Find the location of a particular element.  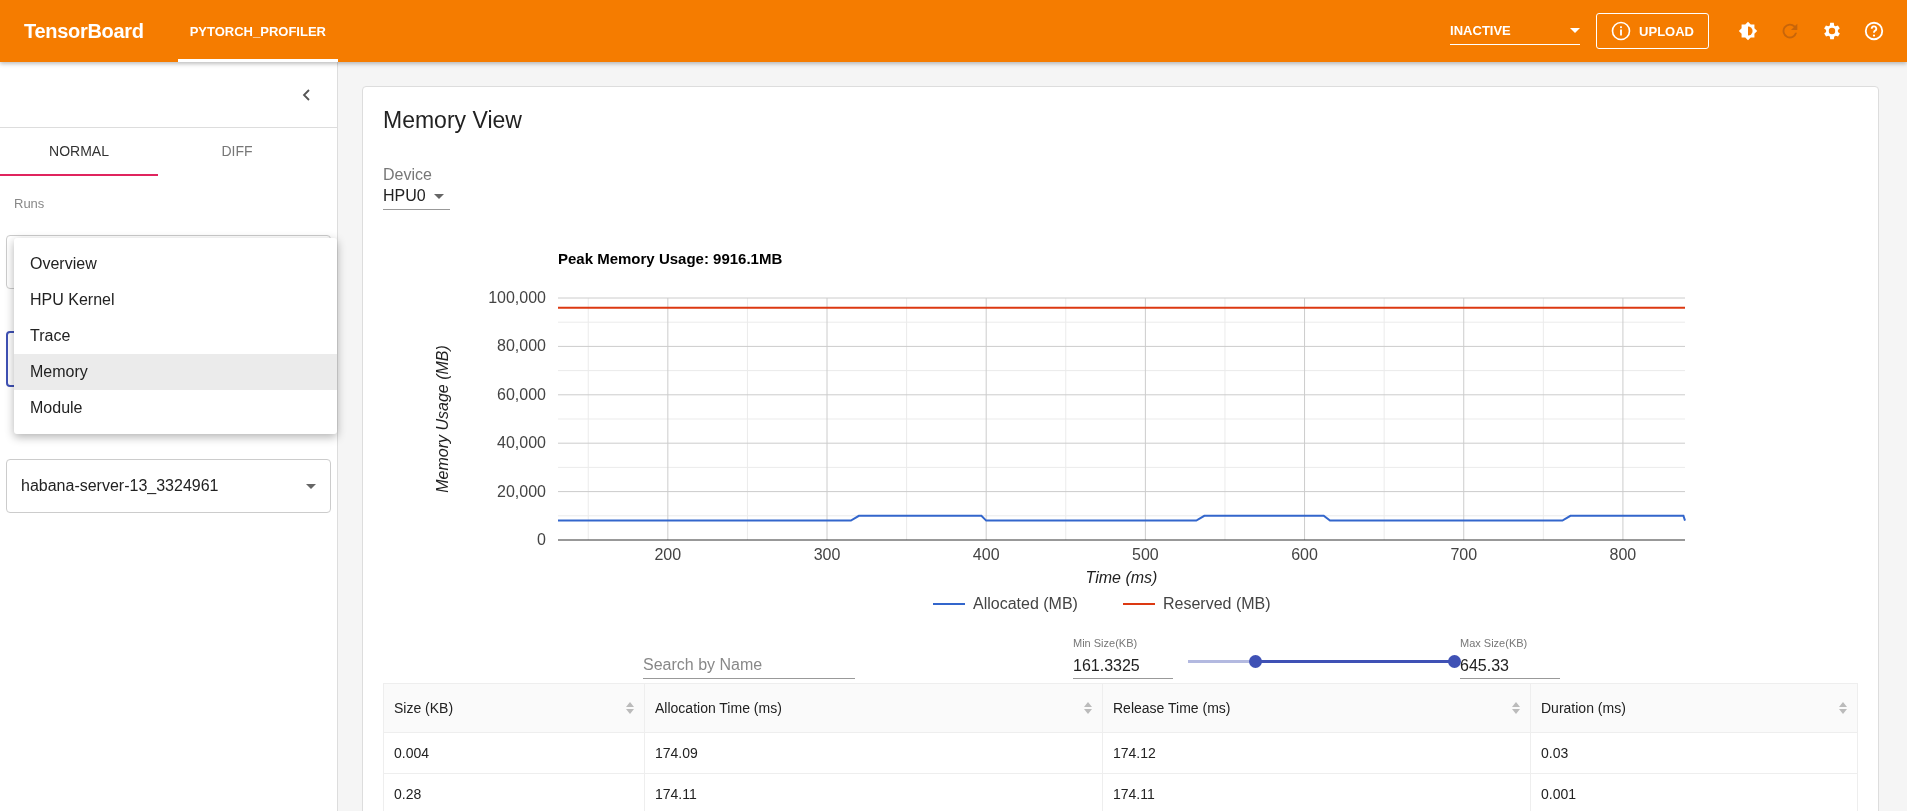

settings-icon is located at coordinates (1832, 31).